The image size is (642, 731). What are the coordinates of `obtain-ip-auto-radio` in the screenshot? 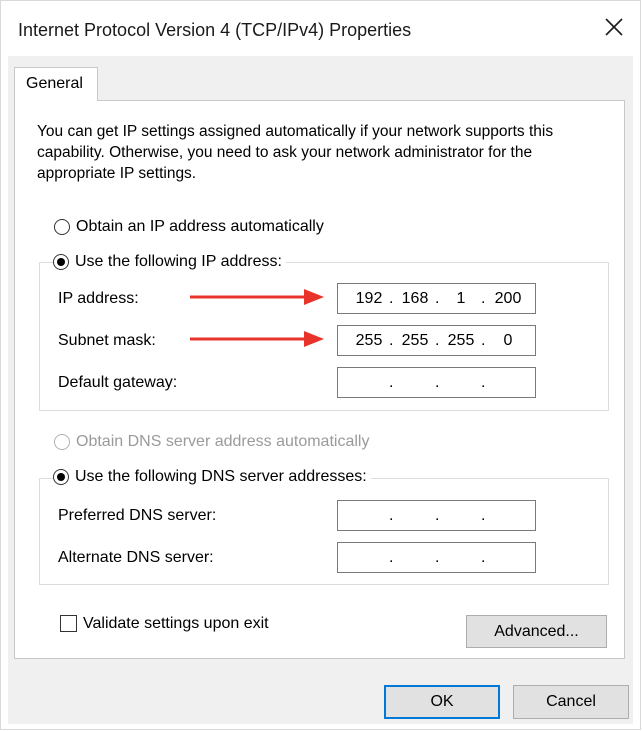 It's located at (62, 227).